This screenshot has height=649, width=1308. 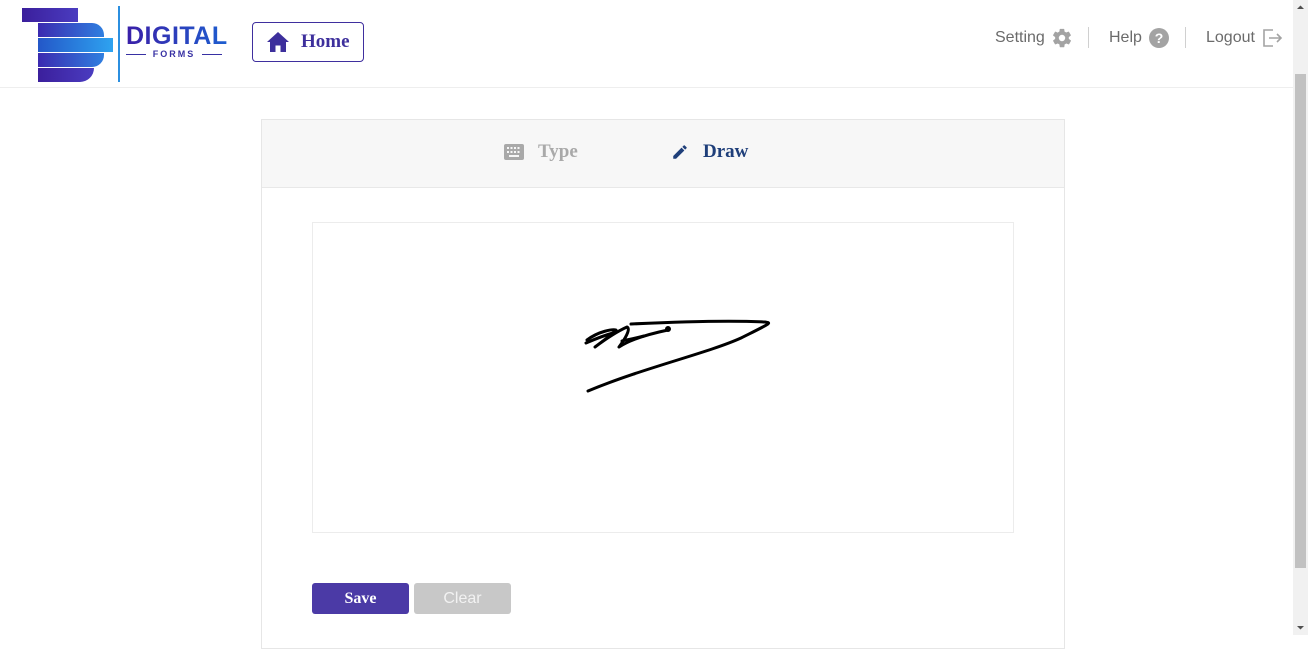 What do you see at coordinates (119, 44) in the screenshot?
I see `logo-divider` at bounding box center [119, 44].